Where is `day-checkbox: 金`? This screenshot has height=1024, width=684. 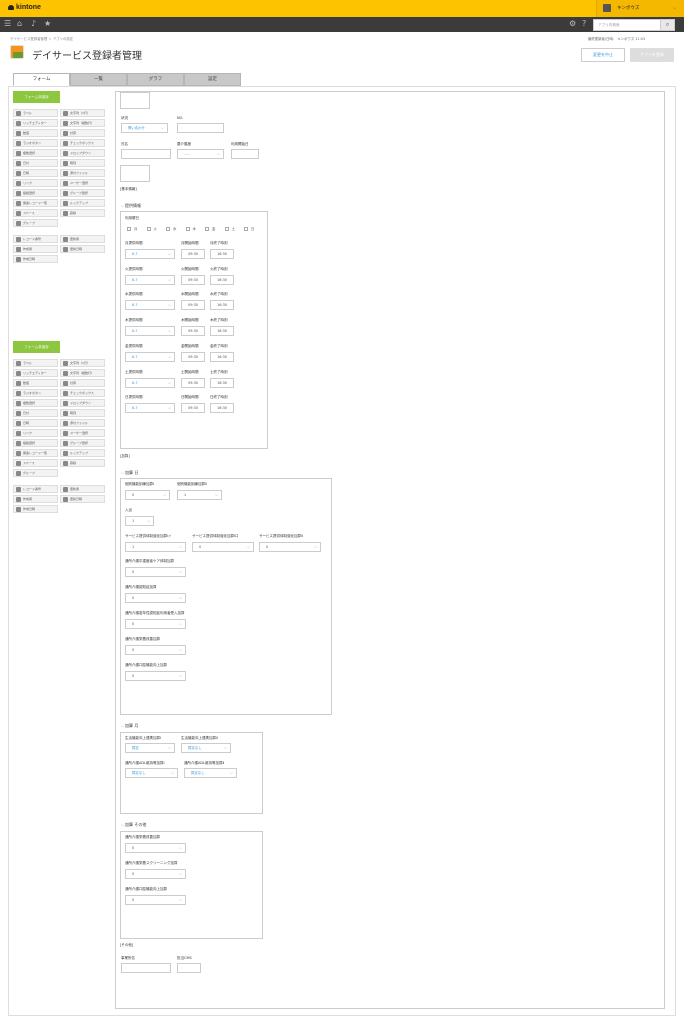
day-checkbox: 金 is located at coordinates (210, 228).